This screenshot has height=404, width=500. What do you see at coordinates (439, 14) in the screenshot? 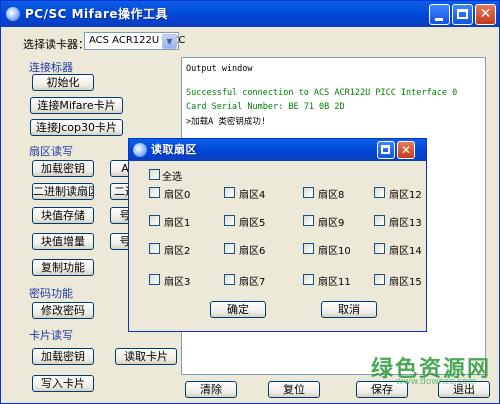
I see `minimize-button` at bounding box center [439, 14].